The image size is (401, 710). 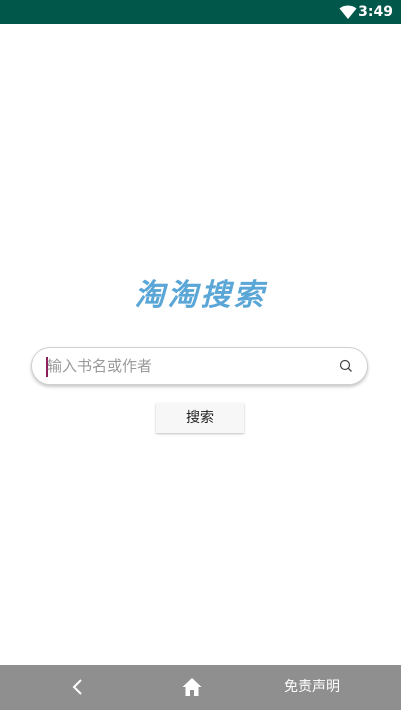 What do you see at coordinates (312, 687) in the screenshot?
I see `disclaimer-link: 免责声明` at bounding box center [312, 687].